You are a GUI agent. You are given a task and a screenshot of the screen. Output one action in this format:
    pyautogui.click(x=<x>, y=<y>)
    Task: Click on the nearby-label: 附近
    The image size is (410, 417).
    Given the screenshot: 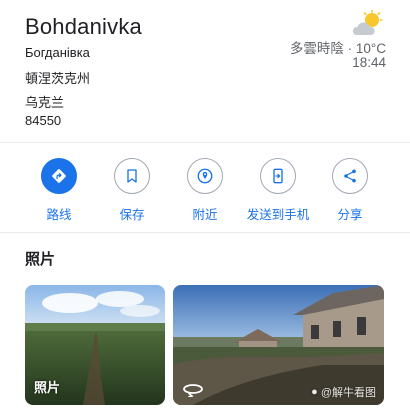 What is the action you would take?
    pyautogui.click(x=205, y=215)
    